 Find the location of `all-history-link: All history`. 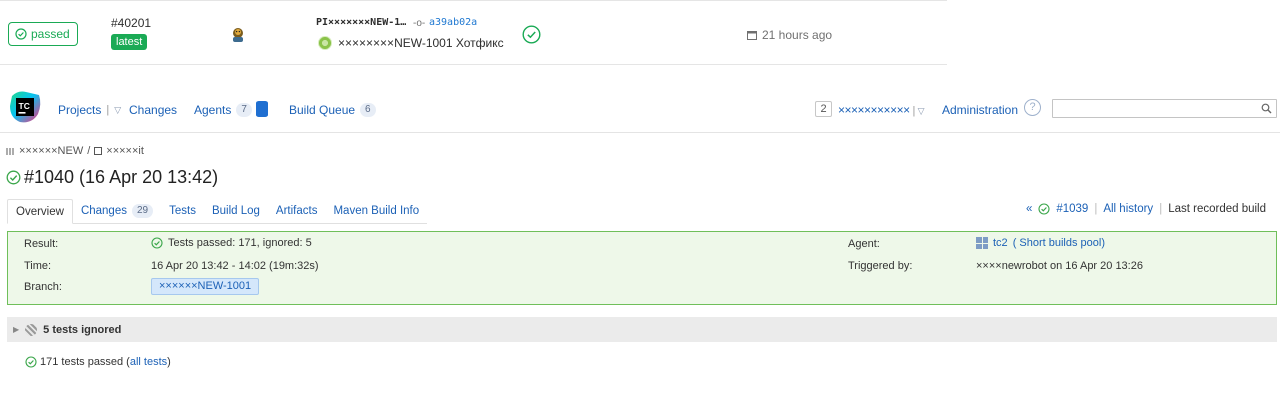

all-history-link: All history is located at coordinates (1128, 209).